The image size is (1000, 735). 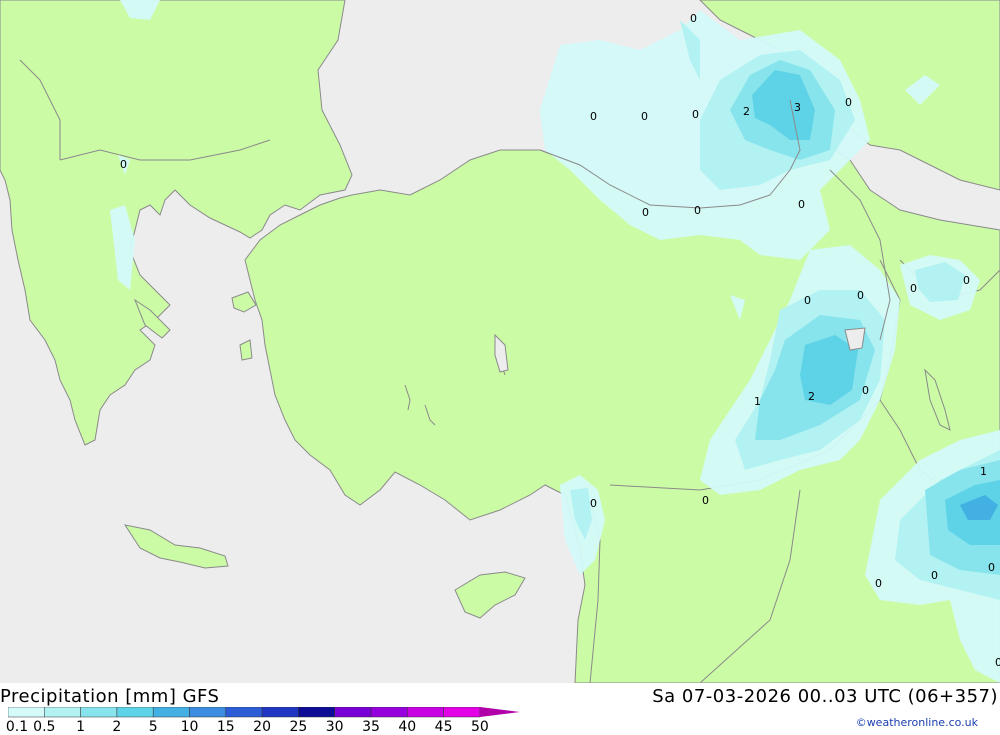 What do you see at coordinates (499, 712) in the screenshot?
I see `scale-arrow` at bounding box center [499, 712].